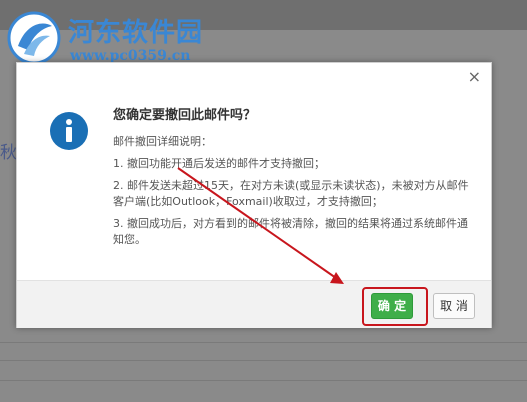 This screenshot has width=527, height=402. What do you see at coordinates (185, 115) in the screenshot?
I see `dialog-question: 您确定要撤回此邮件吗？` at bounding box center [185, 115].